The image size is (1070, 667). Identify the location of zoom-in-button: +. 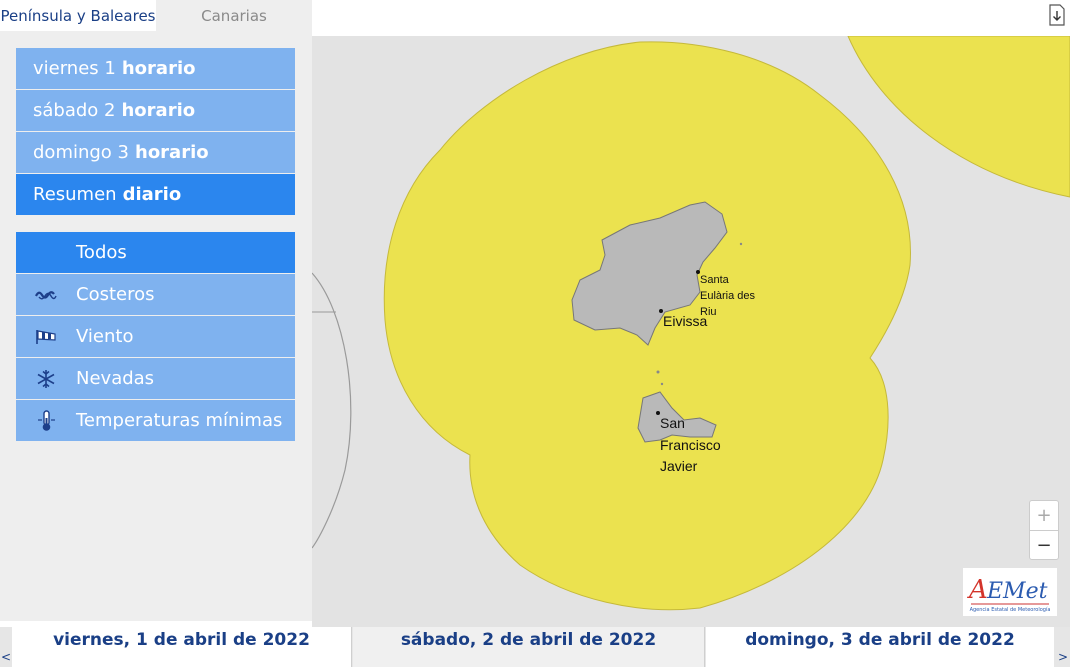
(1044, 516).